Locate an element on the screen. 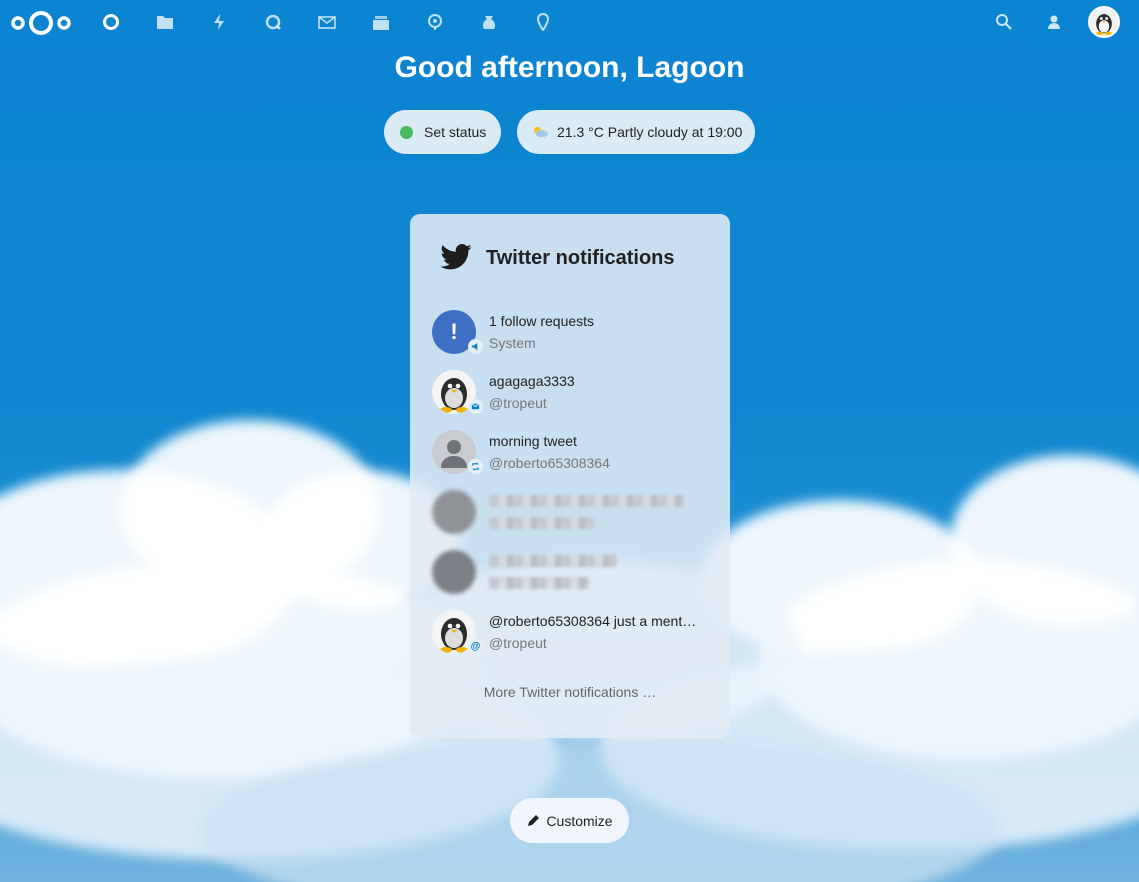 The image size is (1139, 882). weather-button: 21.3 °C Partly cloudy at 19:00 is located at coordinates (636, 132).